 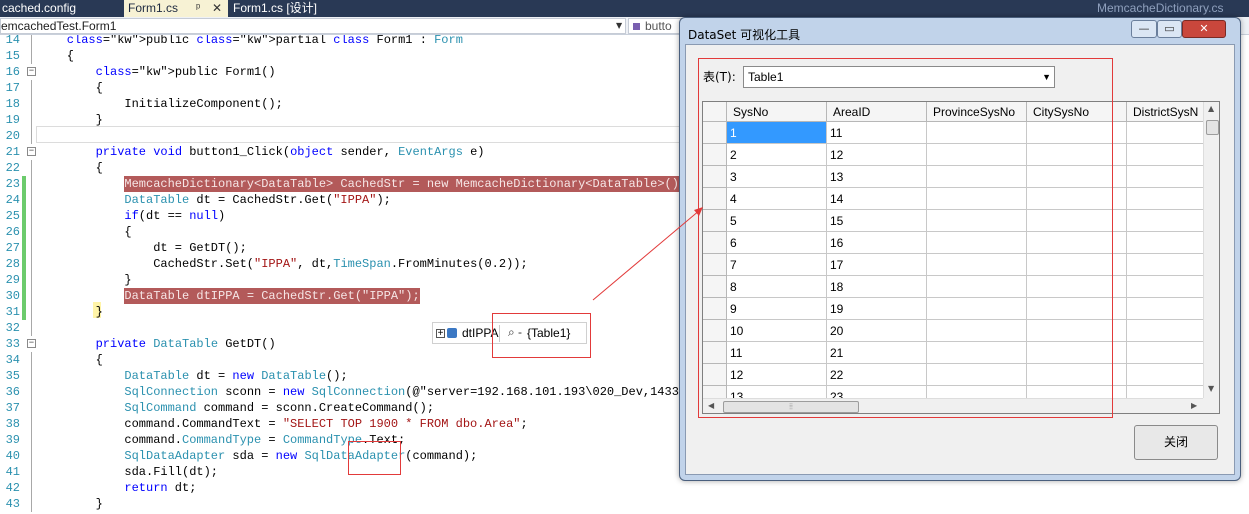 What do you see at coordinates (350, 88) in the screenshot?
I see `code-line: 17 {` at bounding box center [350, 88].